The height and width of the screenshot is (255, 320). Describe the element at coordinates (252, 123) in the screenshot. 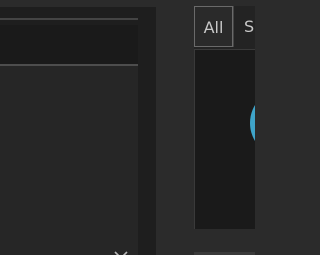

I see `avatar-circle` at that location.